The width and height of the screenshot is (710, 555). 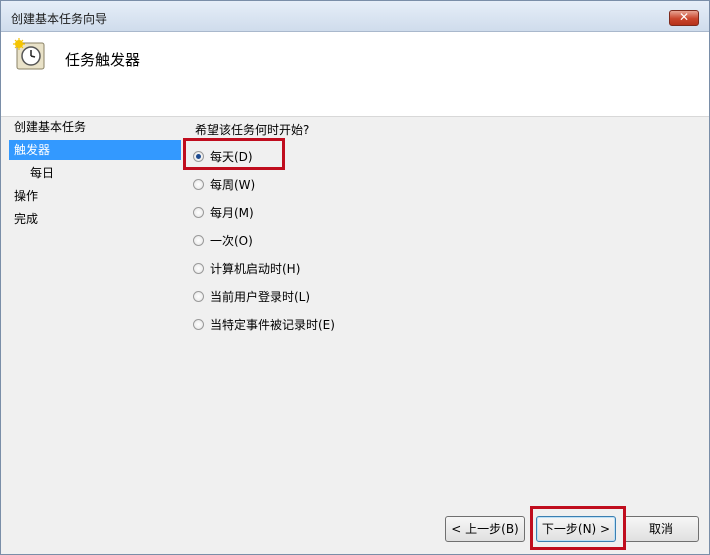 I want to click on highlight-box-next, so click(x=578, y=528).